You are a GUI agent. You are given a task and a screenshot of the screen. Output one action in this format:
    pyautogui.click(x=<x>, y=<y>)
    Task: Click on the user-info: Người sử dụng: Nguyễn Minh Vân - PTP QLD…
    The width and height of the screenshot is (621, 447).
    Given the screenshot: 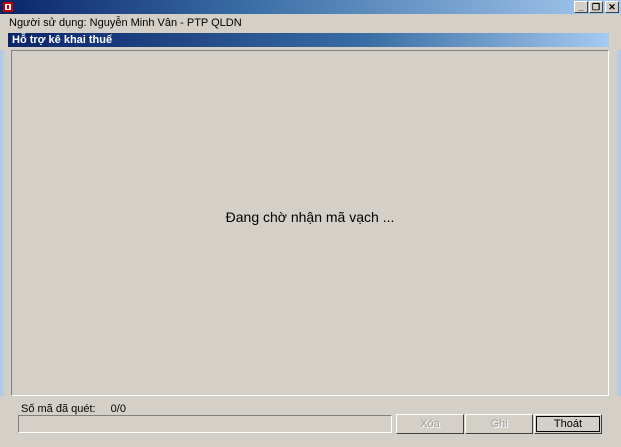 What is the action you would take?
    pyautogui.click(x=125, y=23)
    